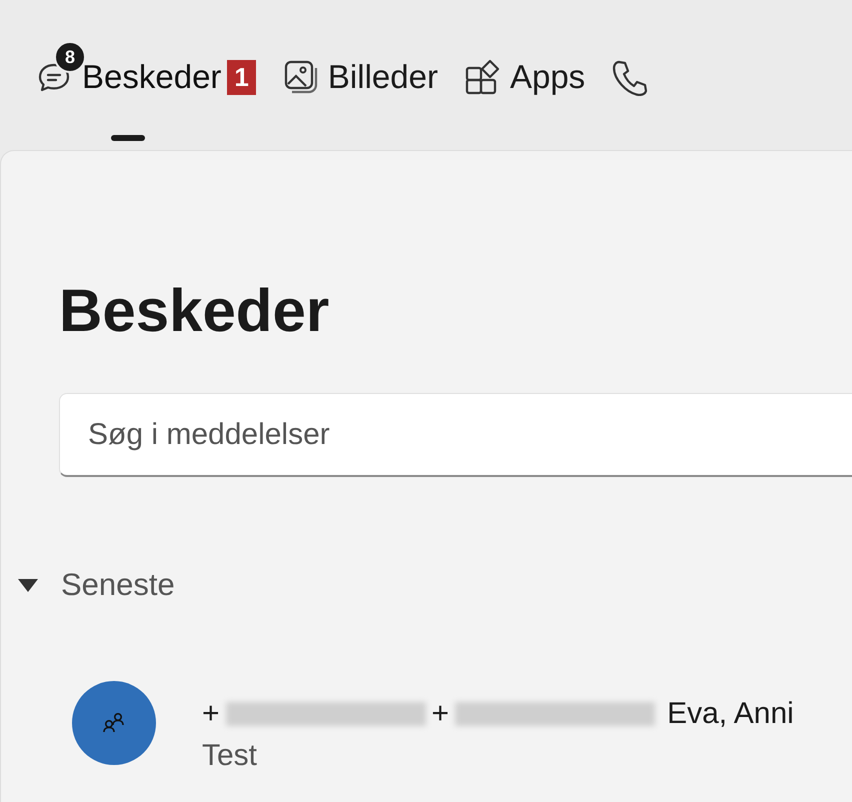  What do you see at coordinates (96, 585) in the screenshot?
I see `section-header: Seneste` at bounding box center [96, 585].